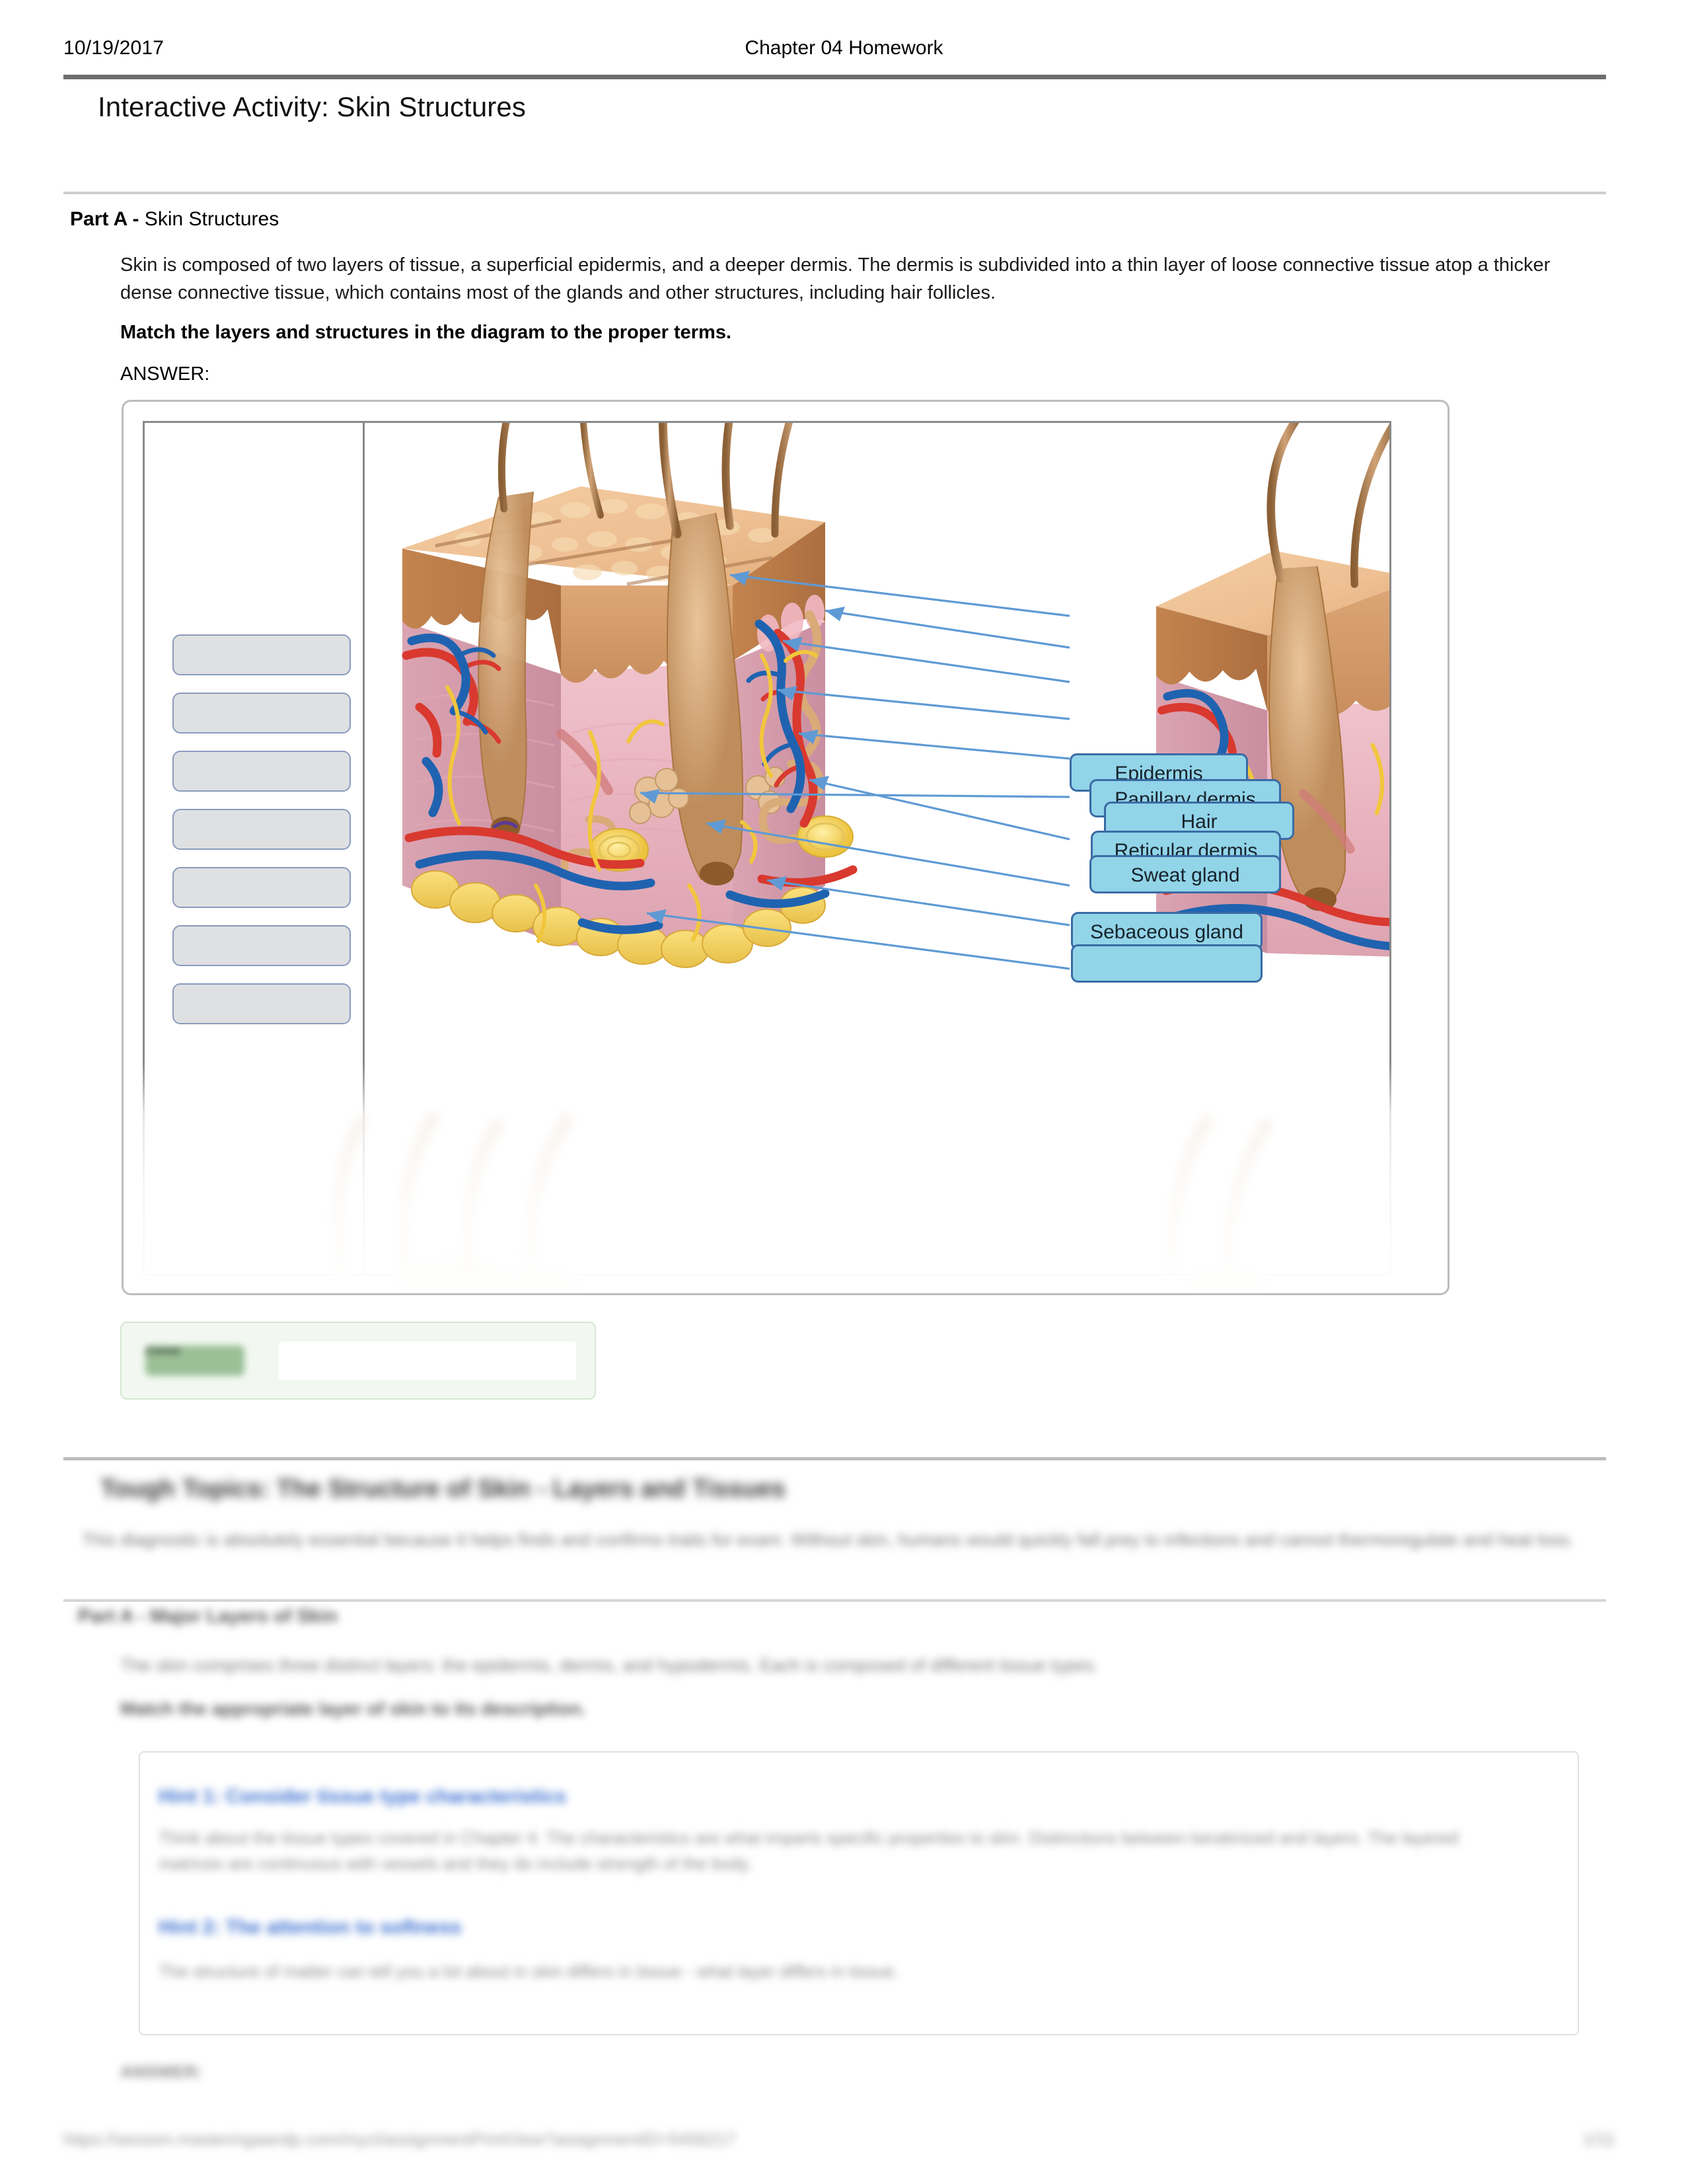 This screenshot has height=2184, width=1688. I want to click on drop-slot-list, so click(261, 838).